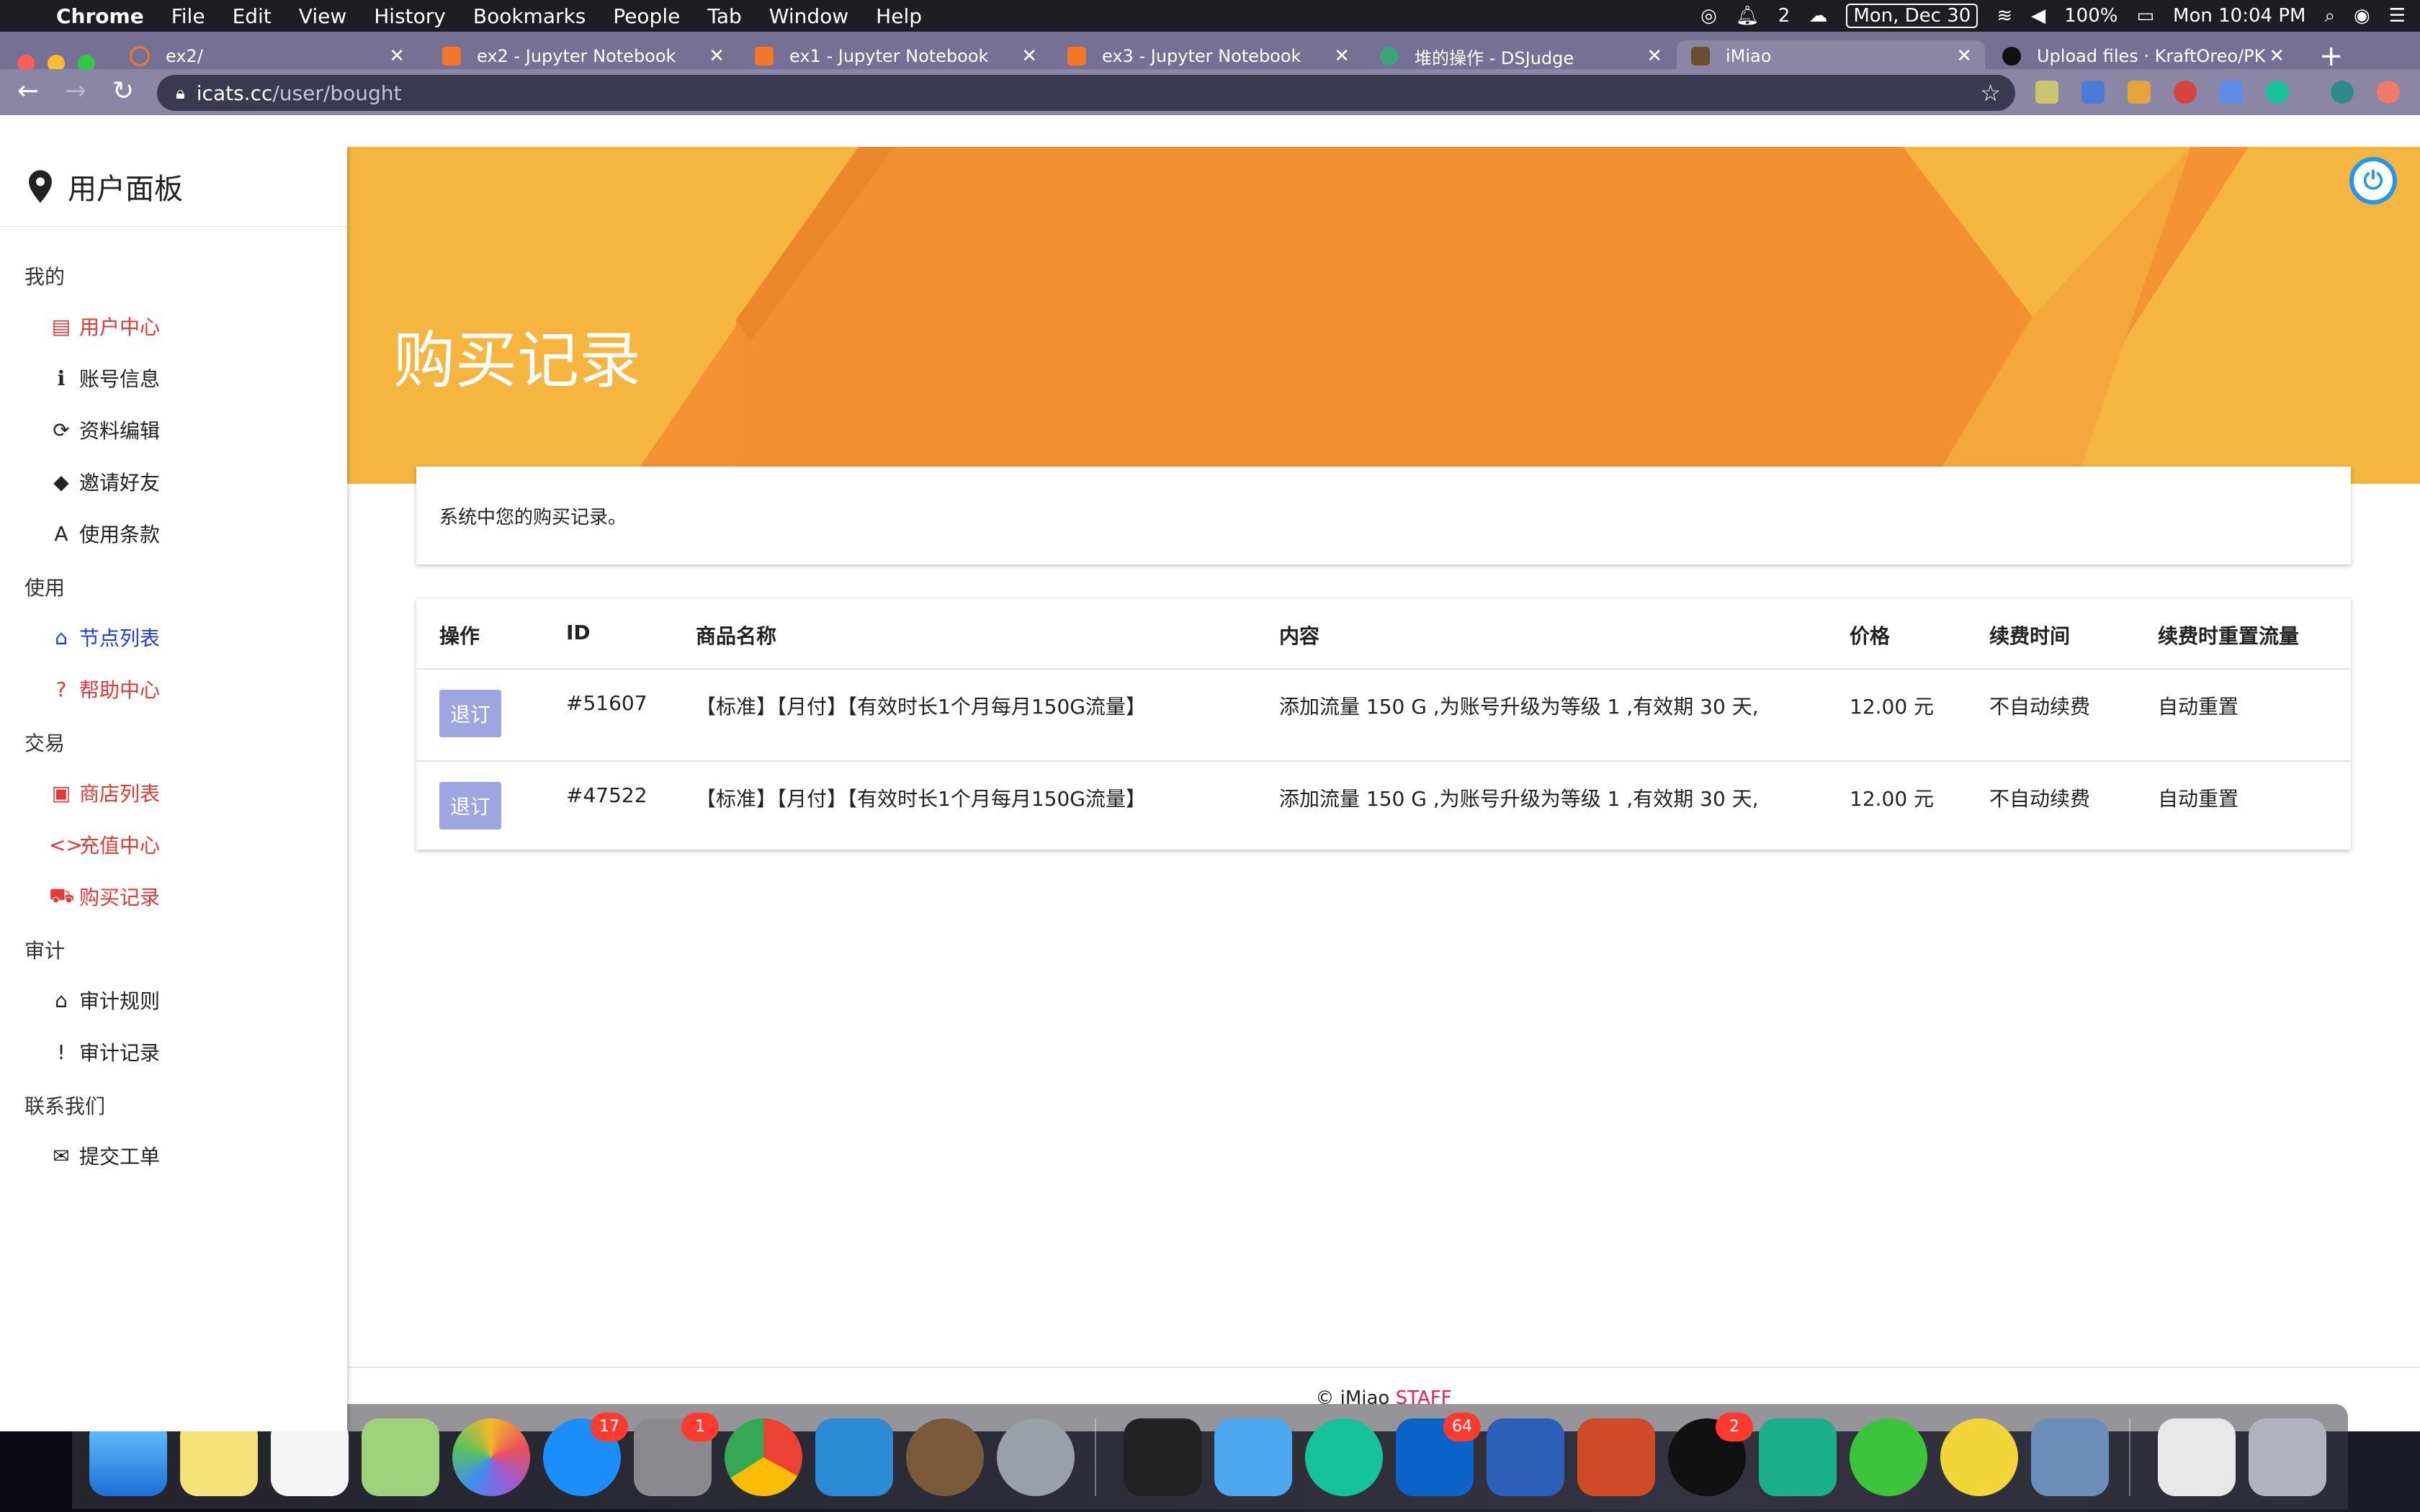 This screenshot has width=2420, height=1512. Describe the element at coordinates (173, 689) in the screenshot. I see `sidebar-item-help-center: ? 帮助中心` at that location.